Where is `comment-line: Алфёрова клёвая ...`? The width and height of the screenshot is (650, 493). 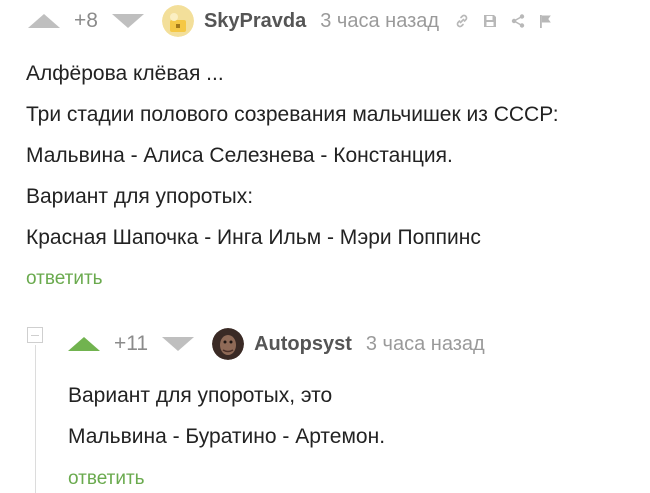 comment-line: Алфёрова клёвая ... is located at coordinates (125, 73).